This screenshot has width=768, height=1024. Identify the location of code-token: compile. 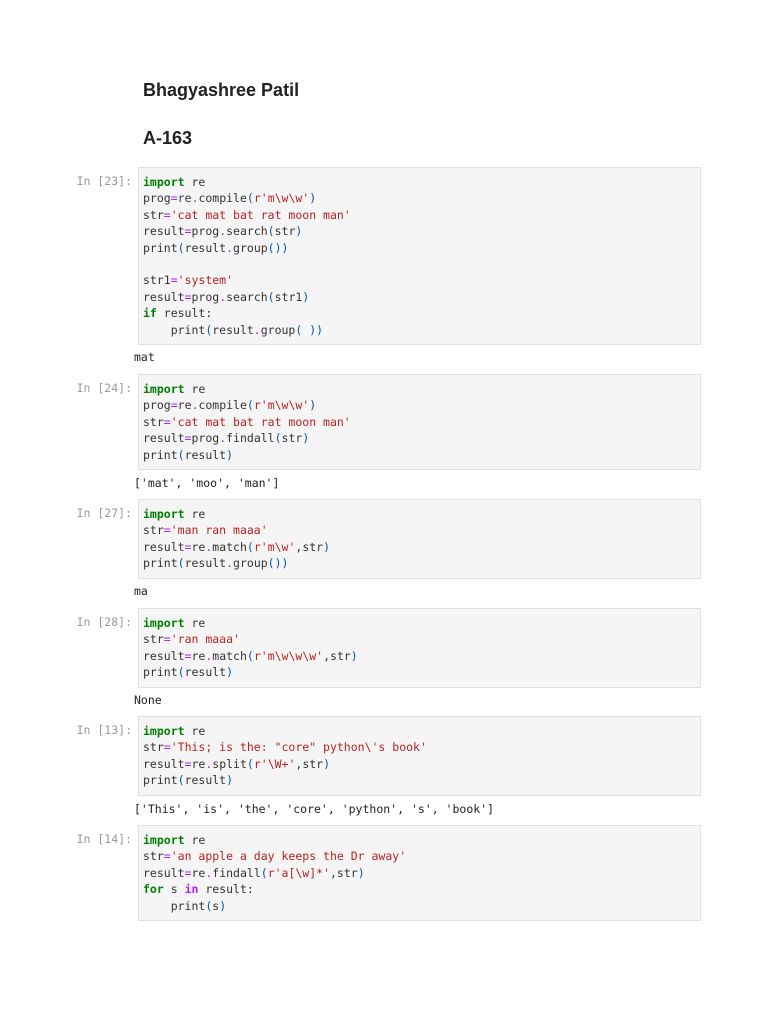
(222, 405).